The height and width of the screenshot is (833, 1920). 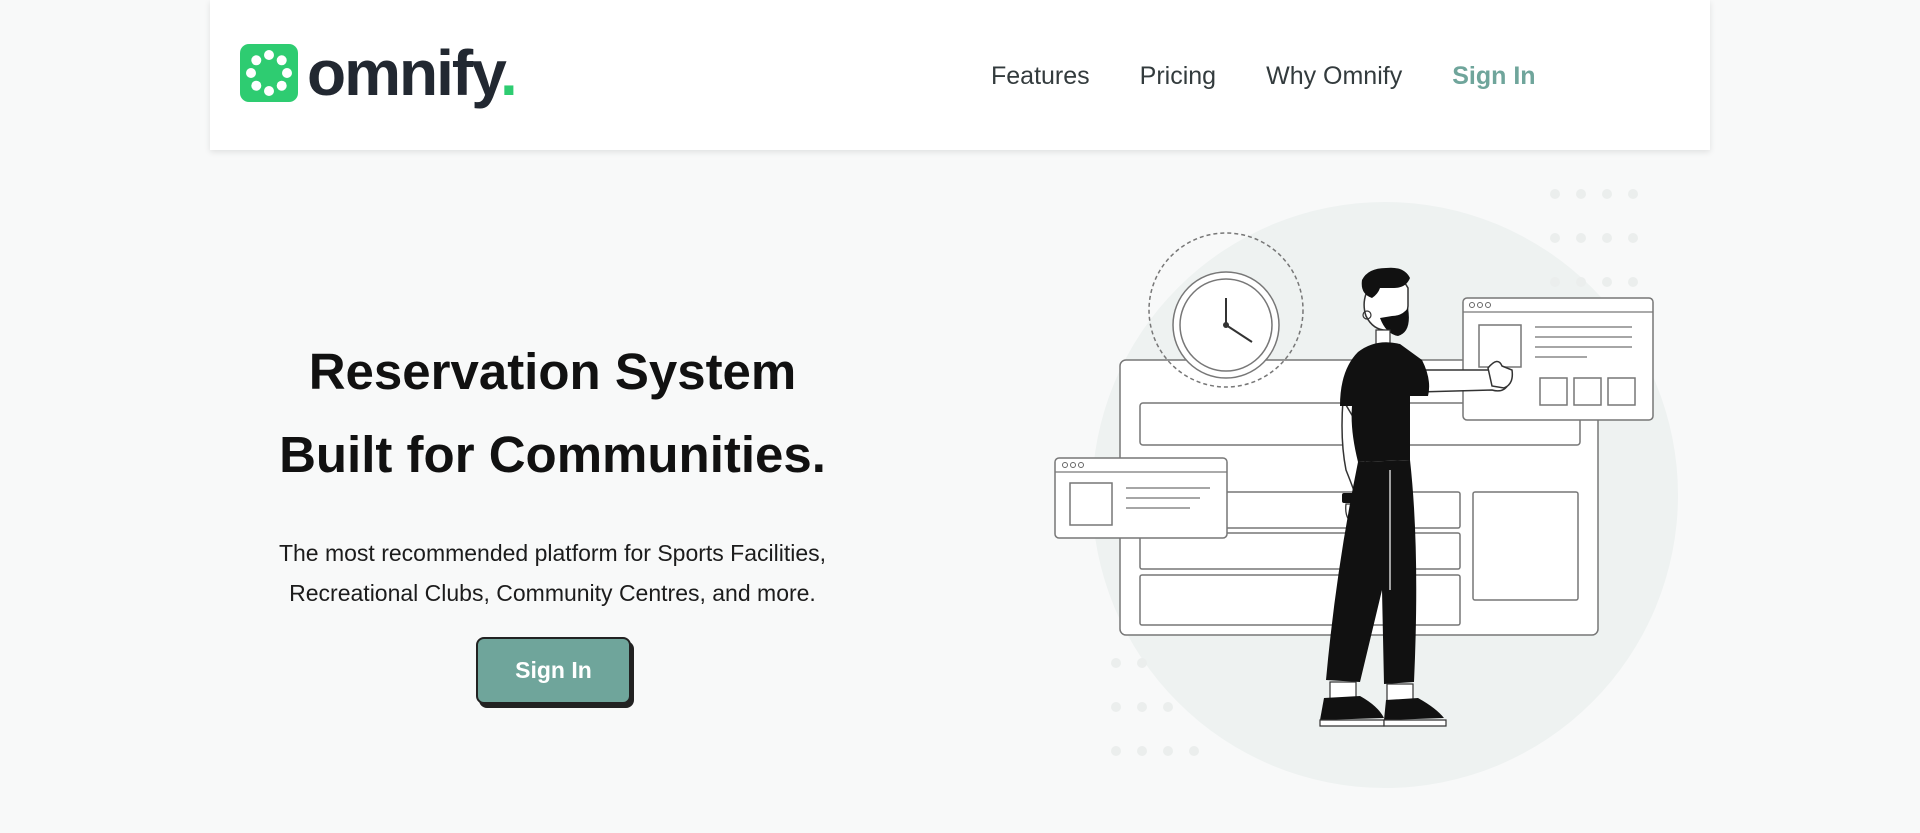 What do you see at coordinates (552, 454) in the screenshot?
I see `hero-title-line-2: Built for Communities.` at bounding box center [552, 454].